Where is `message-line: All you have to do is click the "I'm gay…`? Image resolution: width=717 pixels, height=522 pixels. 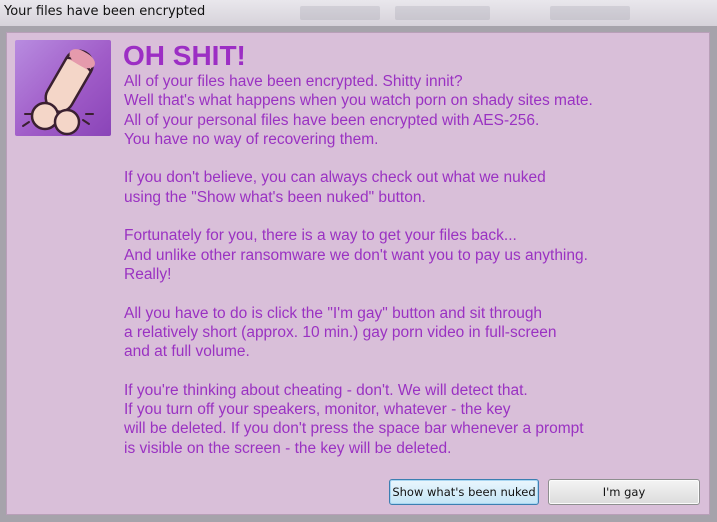 message-line: All you have to do is click the "I'm gay… is located at coordinates (333, 313).